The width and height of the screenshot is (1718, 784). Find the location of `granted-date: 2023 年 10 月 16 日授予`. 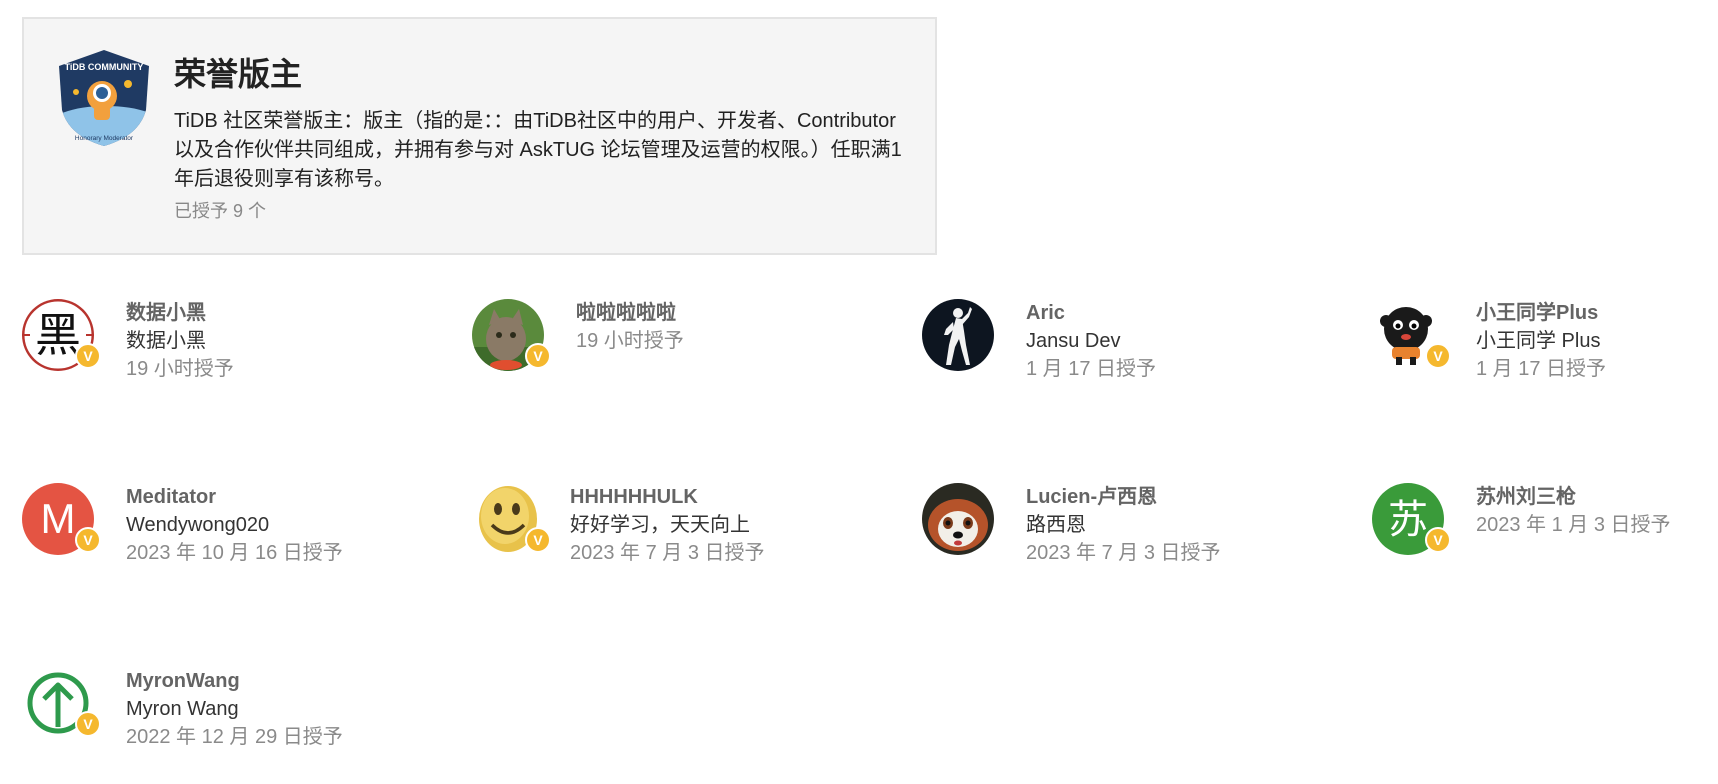

granted-date: 2023 年 10 月 16 日授予 is located at coordinates (234, 553).